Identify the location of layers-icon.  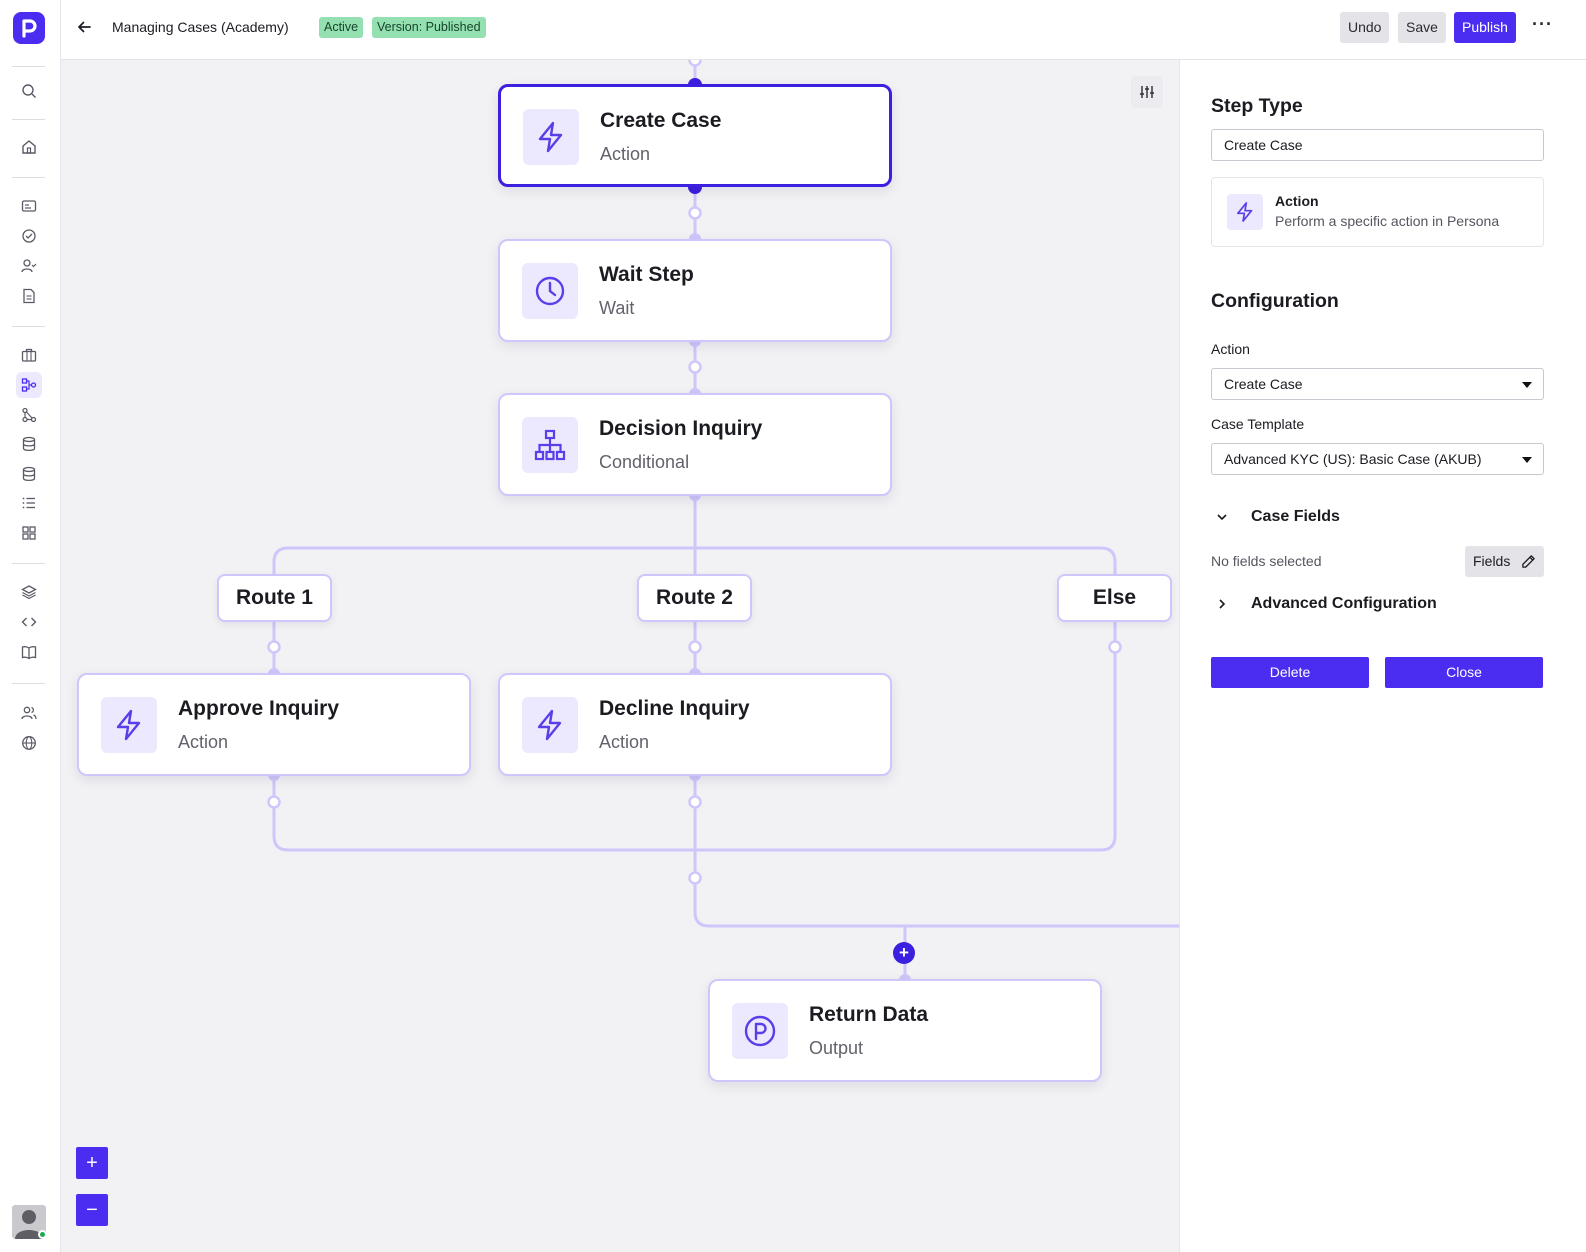
(29, 592).